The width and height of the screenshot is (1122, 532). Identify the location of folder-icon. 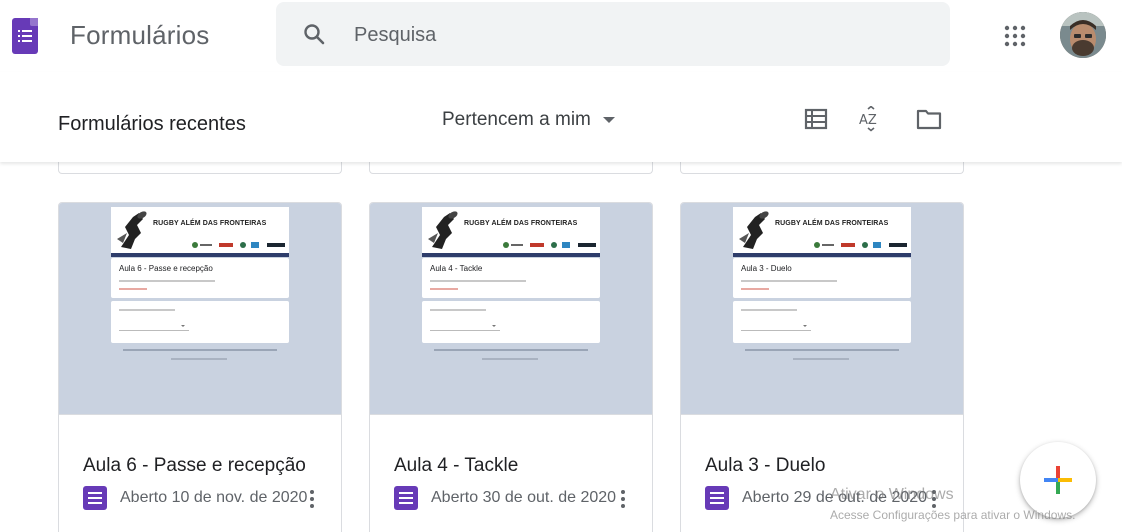
(929, 119).